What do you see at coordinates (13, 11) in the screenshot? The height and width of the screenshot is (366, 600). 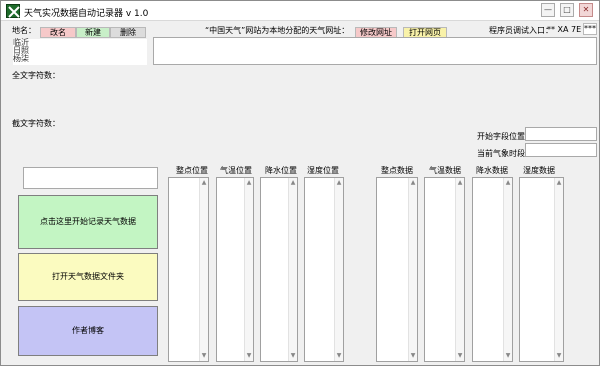 I see `app-logo-icon` at bounding box center [13, 11].